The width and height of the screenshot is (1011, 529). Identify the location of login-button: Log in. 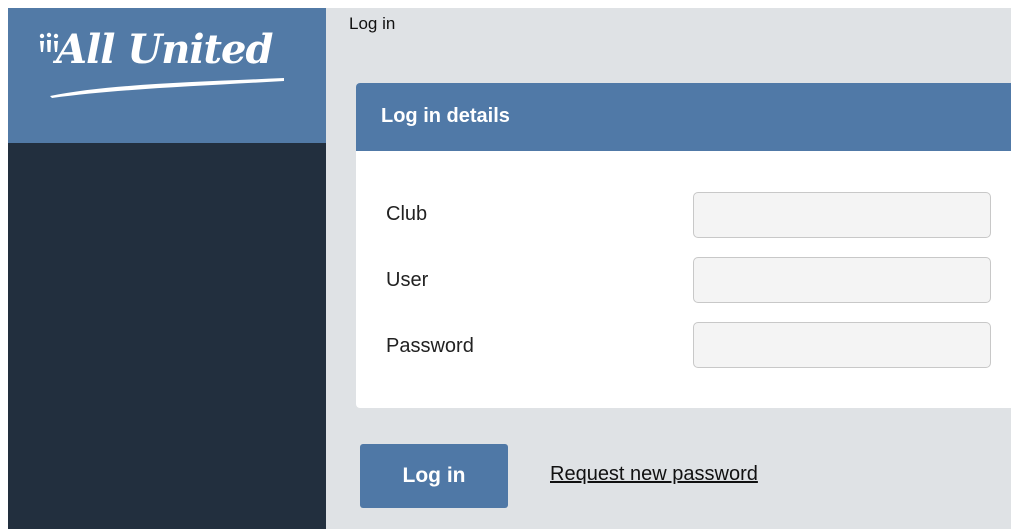
(434, 476).